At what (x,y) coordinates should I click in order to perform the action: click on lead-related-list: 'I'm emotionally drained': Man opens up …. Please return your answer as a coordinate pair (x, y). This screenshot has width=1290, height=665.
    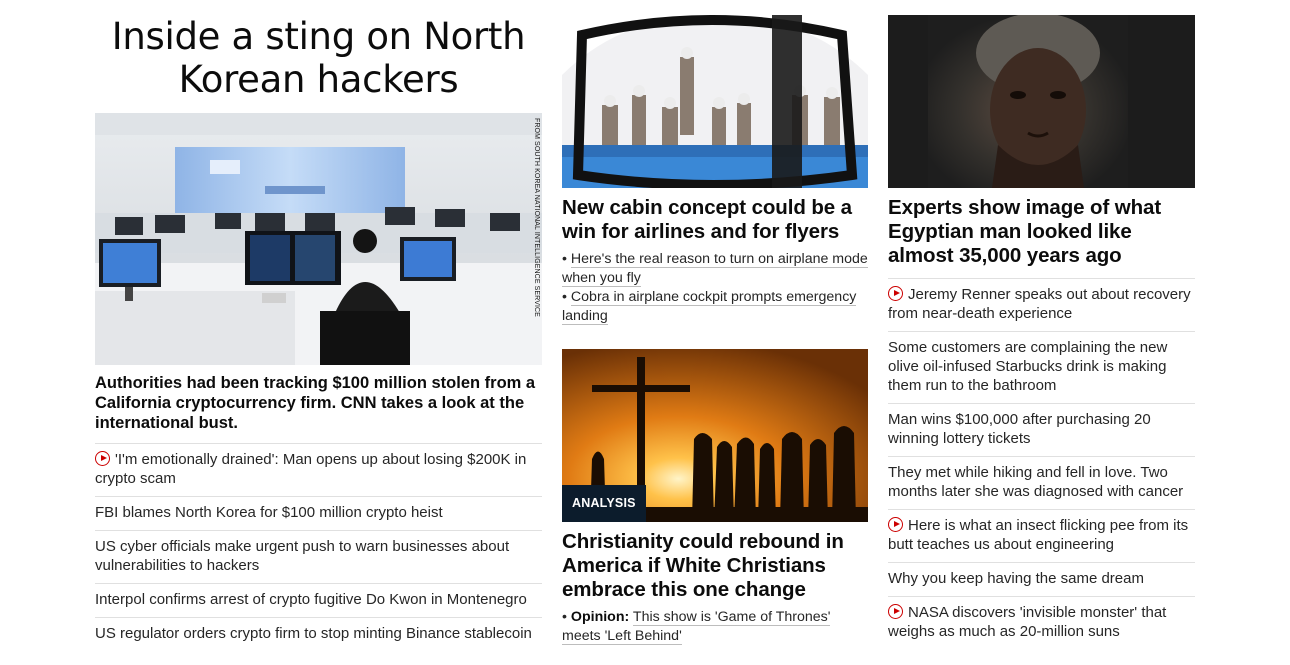
    Looking at the image, I should click on (318, 547).